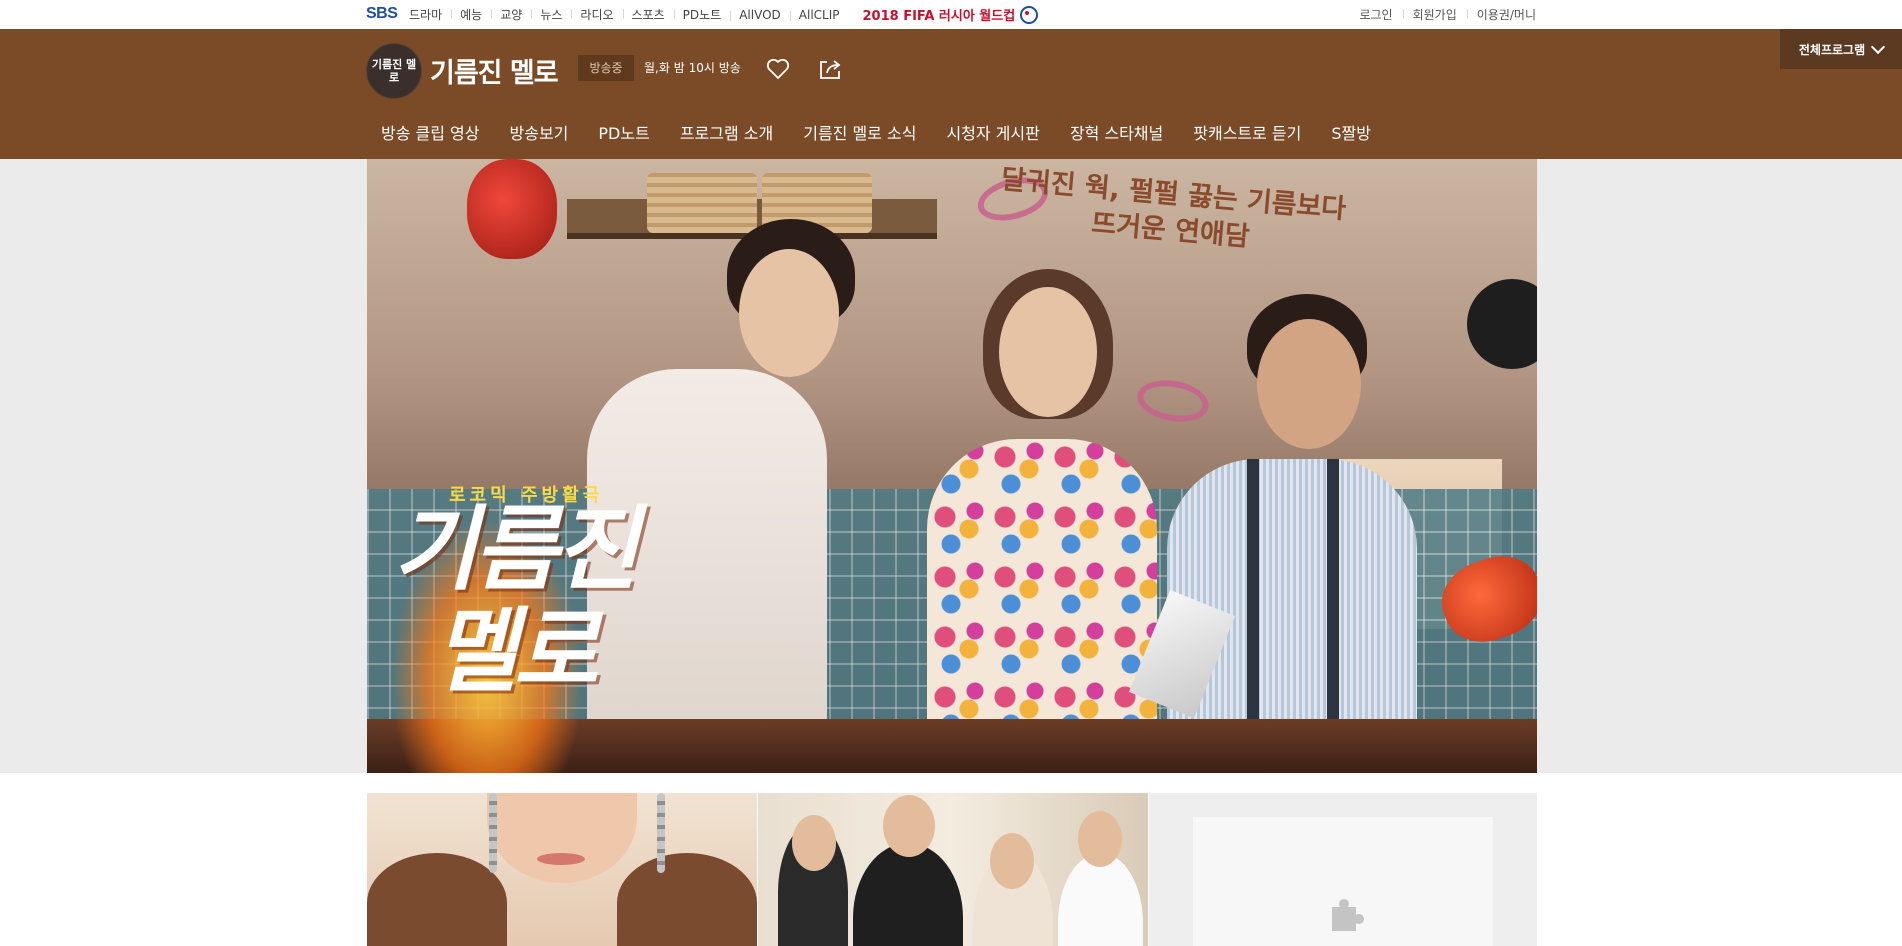 The height and width of the screenshot is (946, 1902). Describe the element at coordinates (1029, 14) in the screenshot. I see `soccer-ball-icon` at that location.